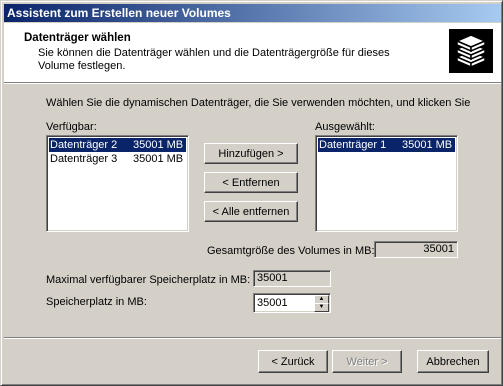 Image resolution: width=503 pixels, height=386 pixels. I want to click on cancel-button: Abbrechen, so click(453, 361).